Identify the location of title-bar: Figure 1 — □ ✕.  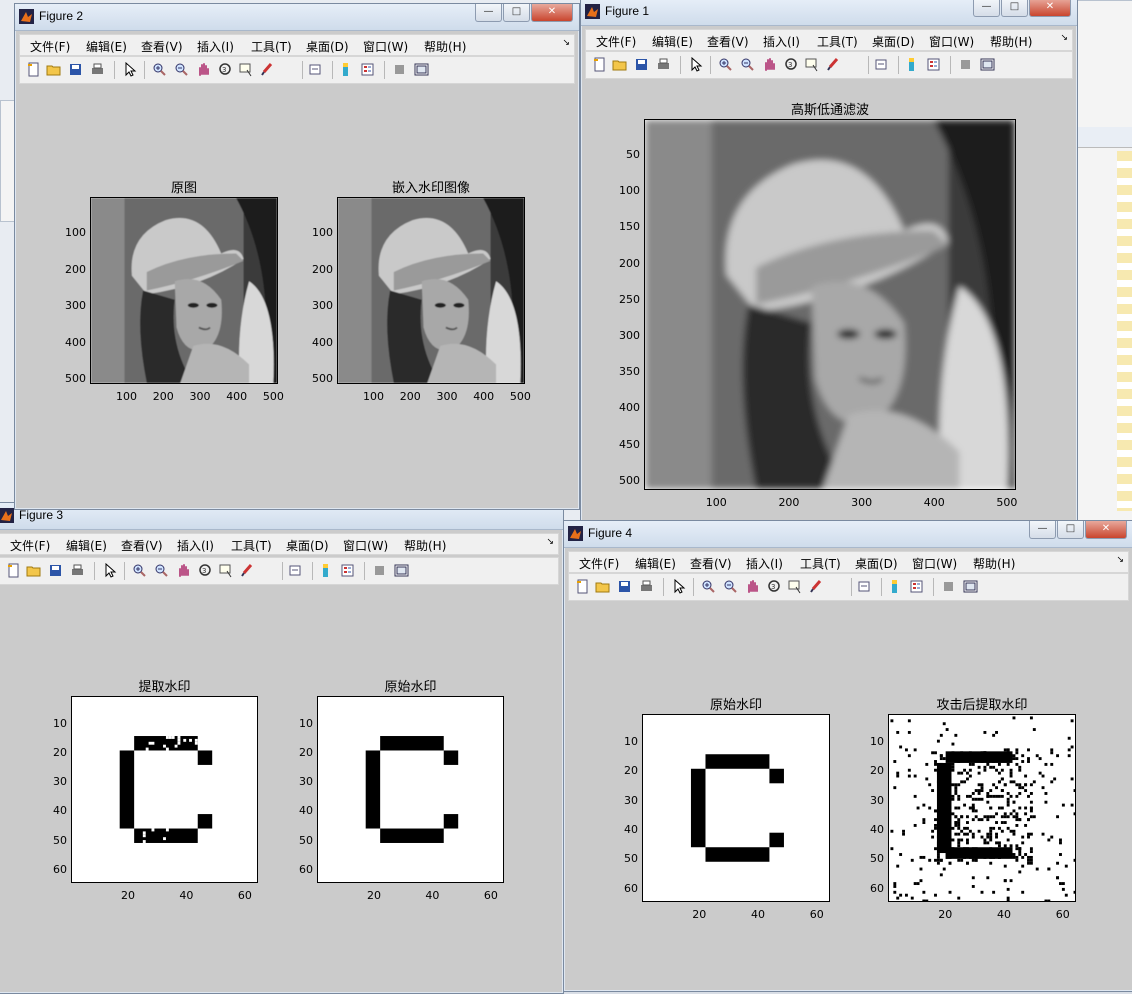
(829, 13).